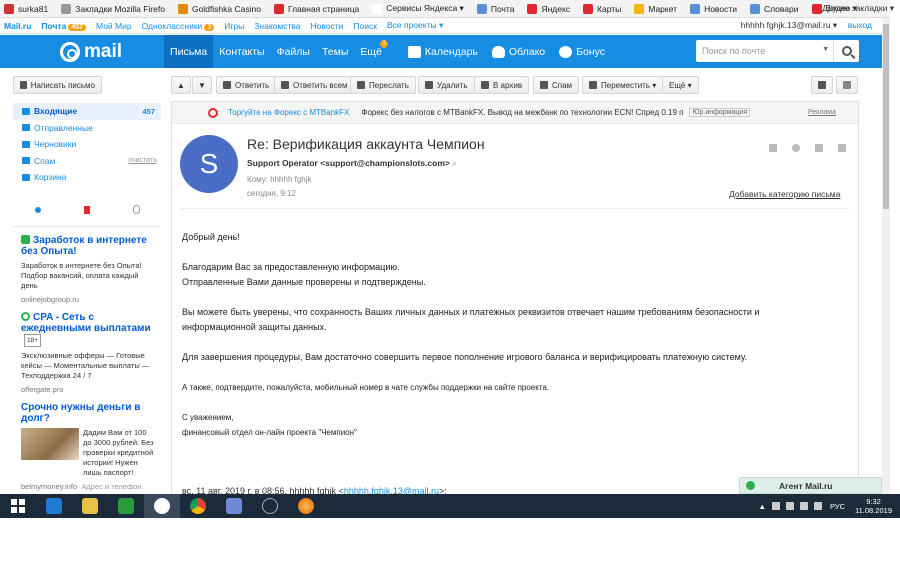 The image size is (900, 562). What do you see at coordinates (495, 8) in the screenshot?
I see `bookmark-item: Почта` at bounding box center [495, 8].